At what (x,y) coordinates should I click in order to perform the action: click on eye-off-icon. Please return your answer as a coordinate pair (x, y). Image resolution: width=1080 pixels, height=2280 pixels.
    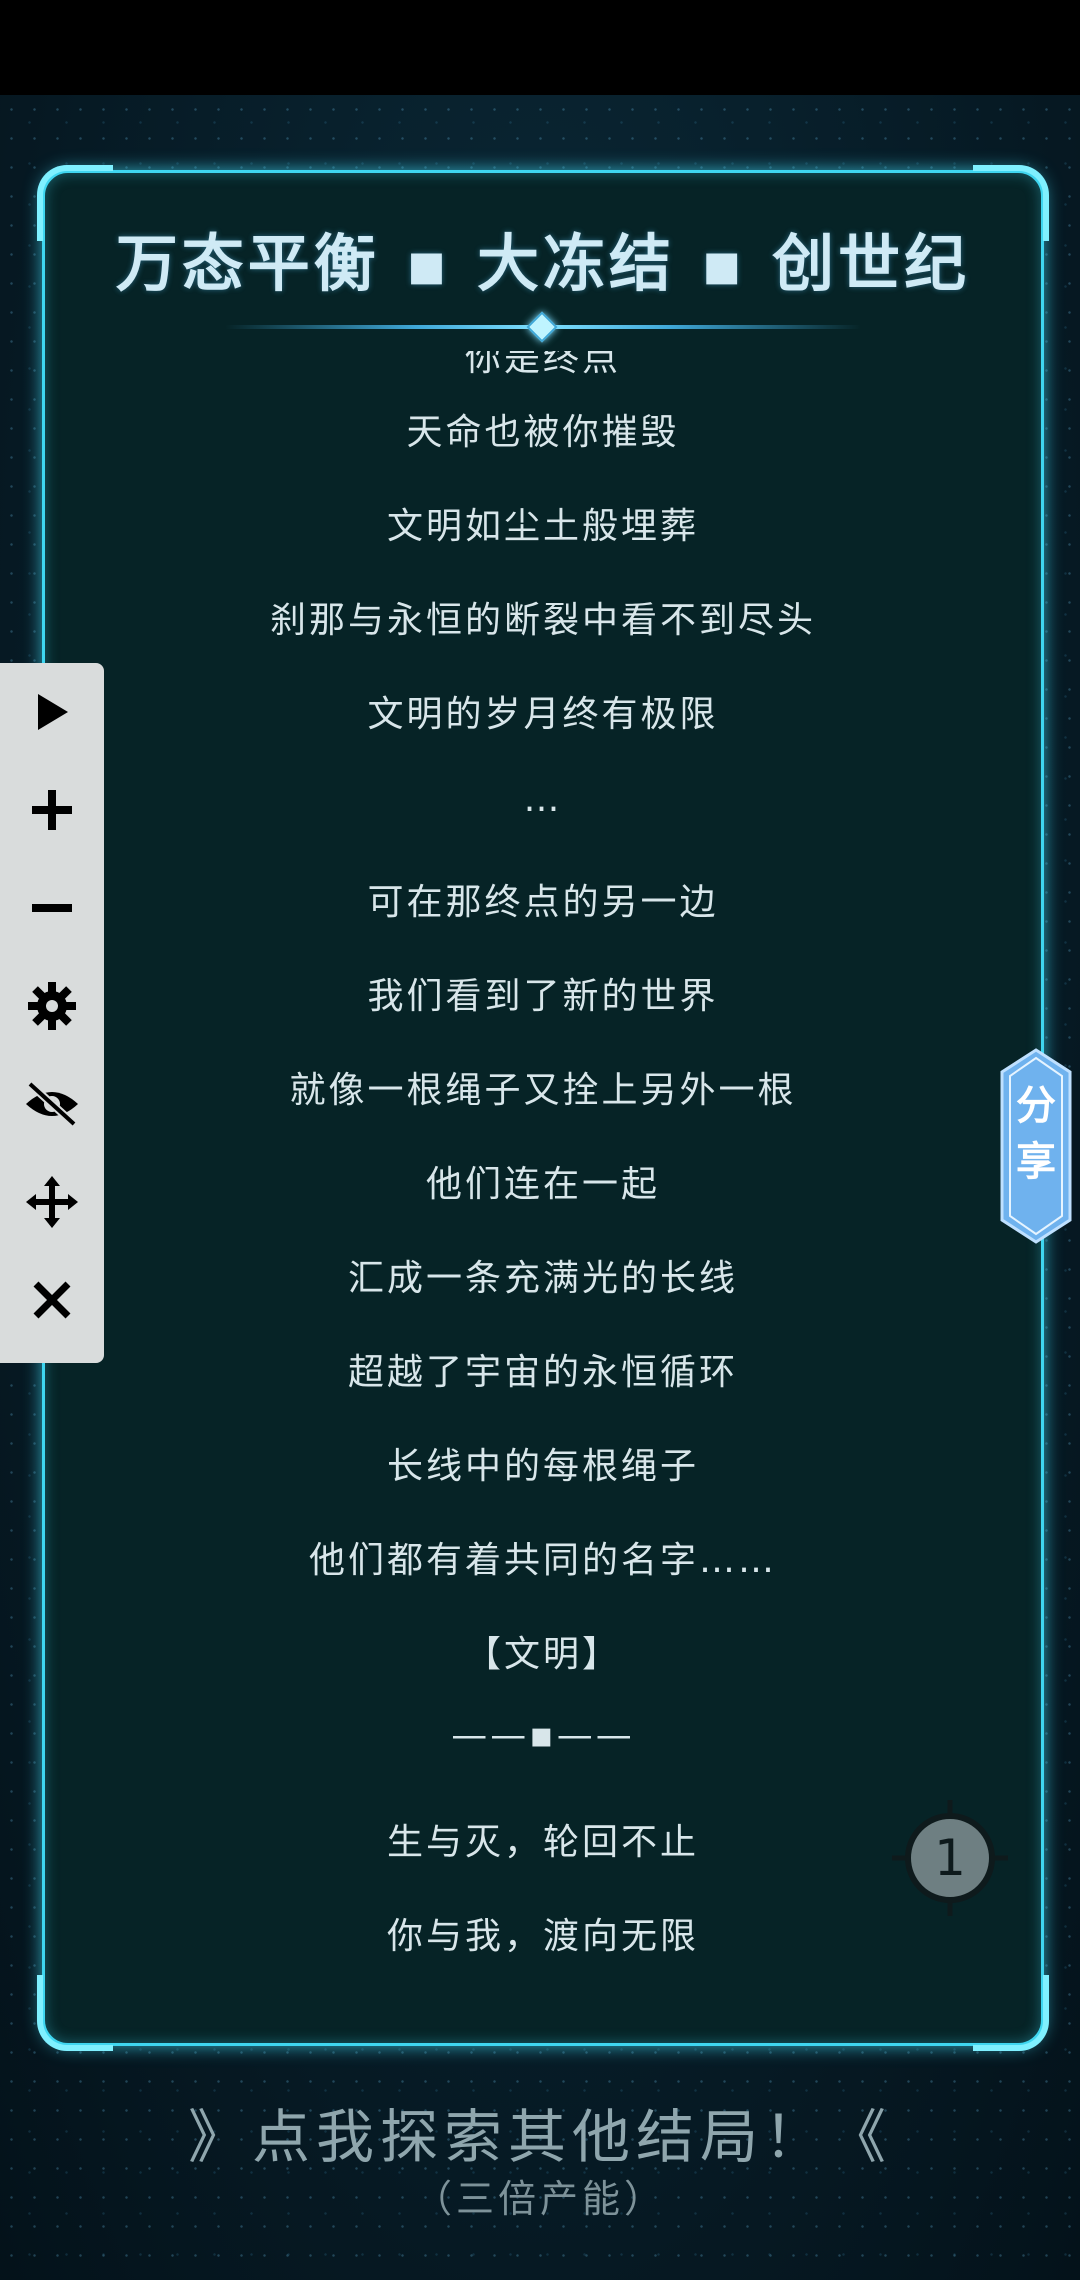
    Looking at the image, I should click on (52, 1104).